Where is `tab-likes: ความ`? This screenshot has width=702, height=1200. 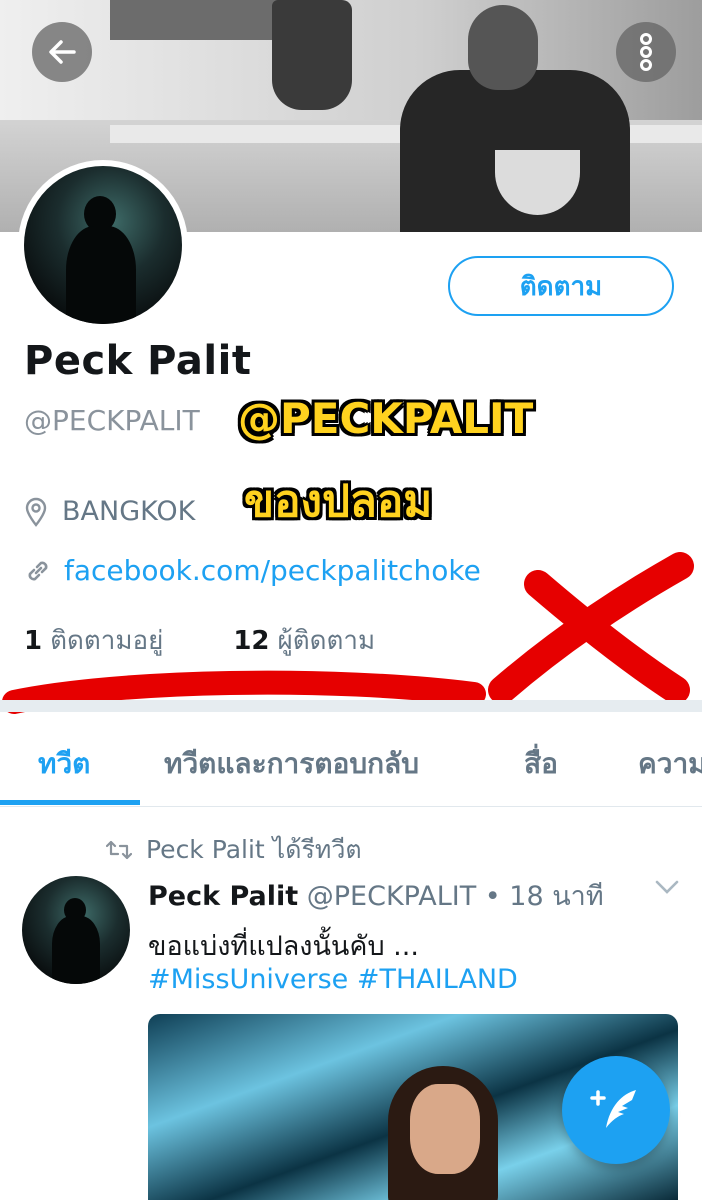
tab-likes: ความ is located at coordinates (670, 764).